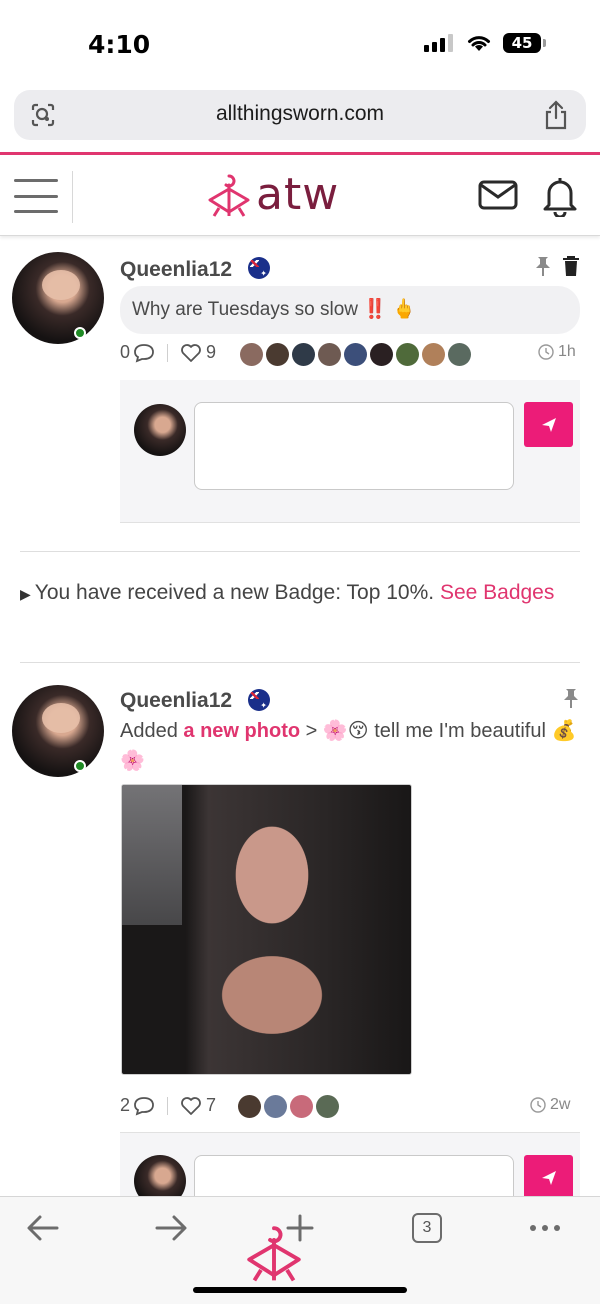 This screenshot has height=1304, width=600. Describe the element at coordinates (460, 731) in the screenshot. I see `photo-caption: tell me I'm beautiful` at that location.